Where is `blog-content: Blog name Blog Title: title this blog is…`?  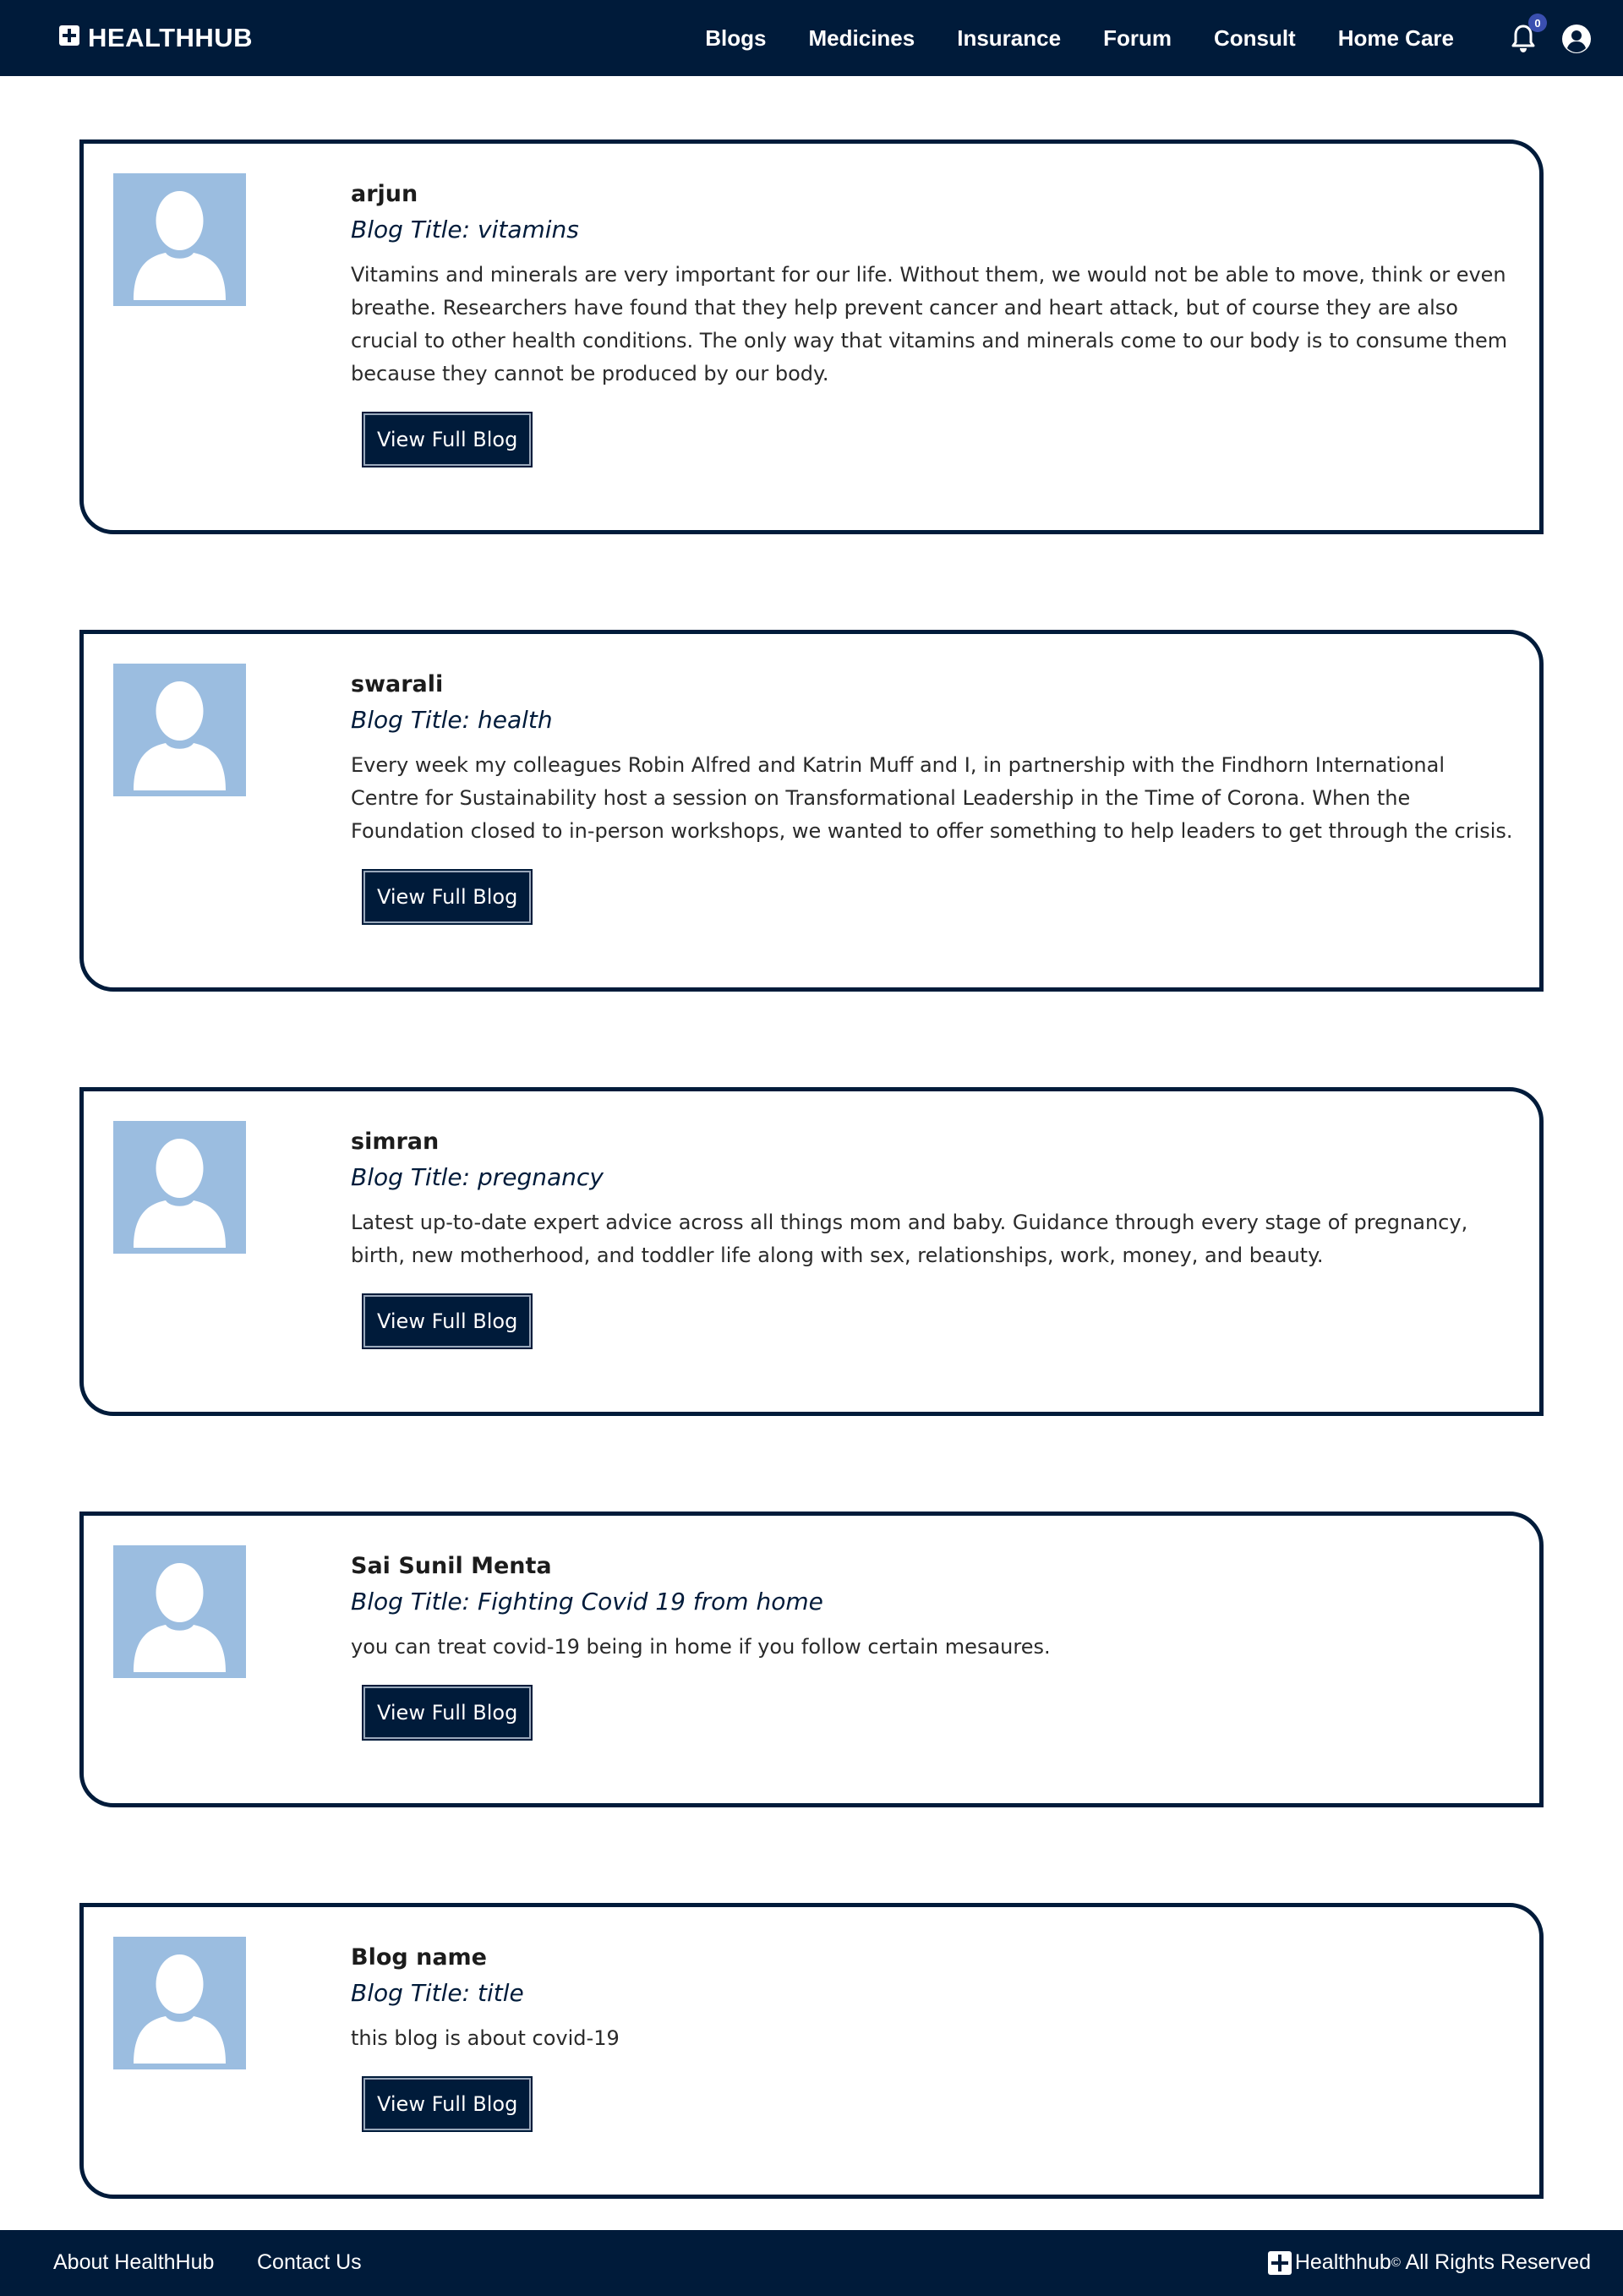
blog-content: Blog name Blog Title: title this blog is… is located at coordinates (933, 2036).